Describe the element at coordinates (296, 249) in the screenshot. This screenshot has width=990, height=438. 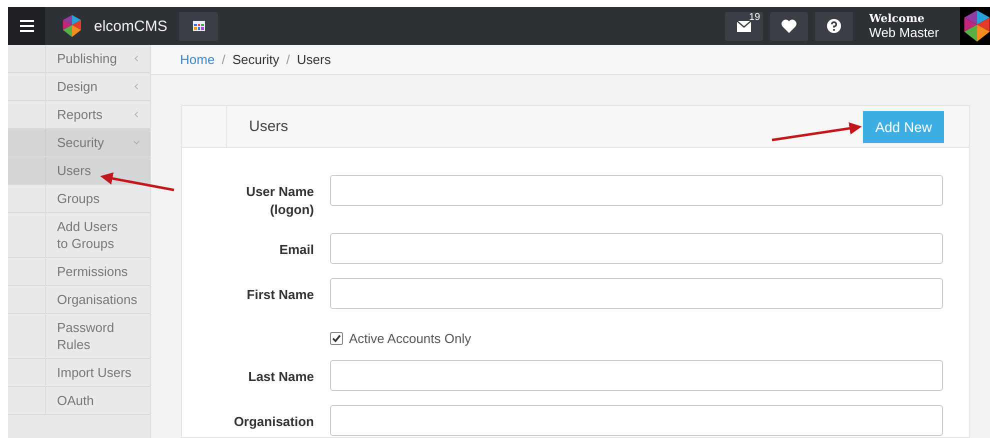
I see `field-label: Email` at that location.